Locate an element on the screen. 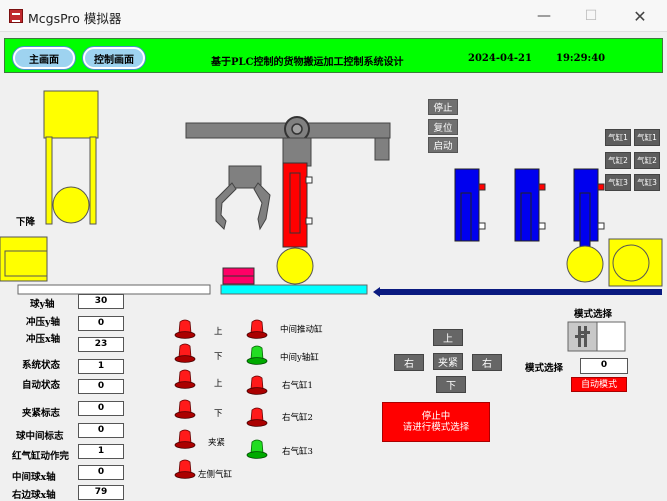  status-line-2: 请进行模式选择 is located at coordinates (436, 427).